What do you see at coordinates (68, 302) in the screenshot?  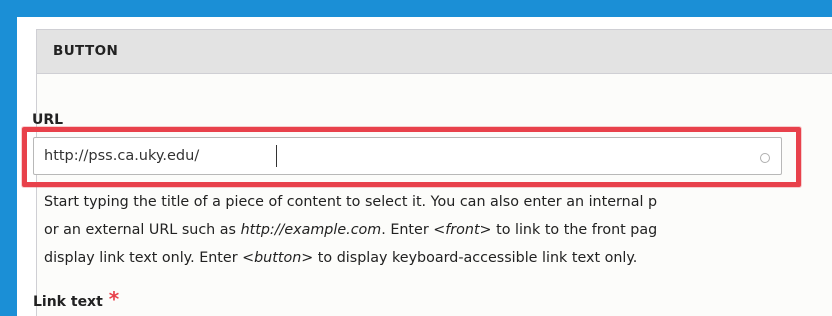 I see `link-text-label-text: Link text` at bounding box center [68, 302].